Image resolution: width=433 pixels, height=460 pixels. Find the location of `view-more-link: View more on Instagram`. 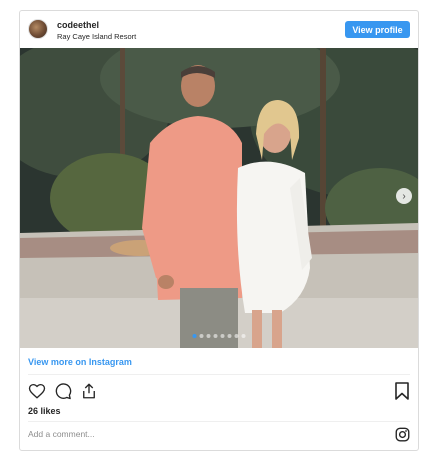

view-more-link: View more on Instagram is located at coordinates (80, 362).